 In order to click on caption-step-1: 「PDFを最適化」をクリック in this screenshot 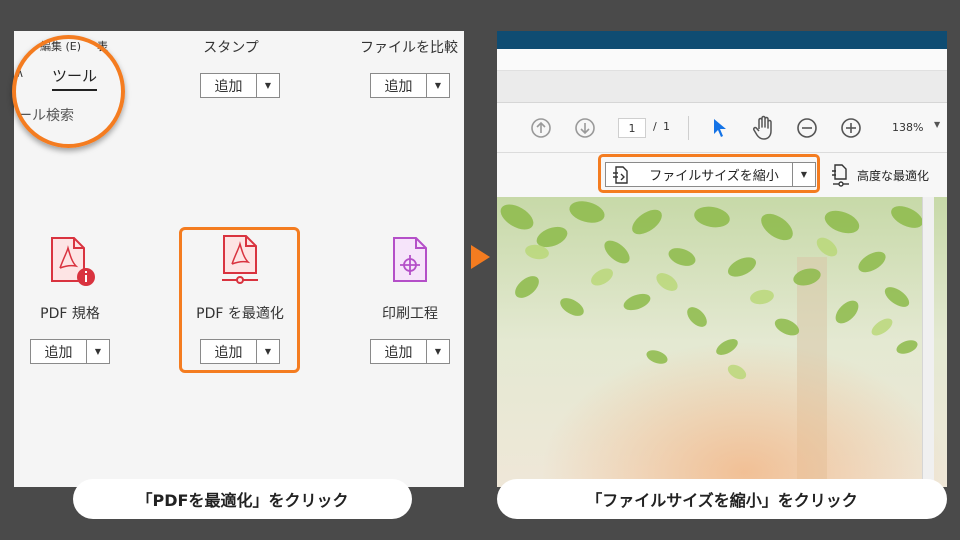, I will do `click(242, 499)`.